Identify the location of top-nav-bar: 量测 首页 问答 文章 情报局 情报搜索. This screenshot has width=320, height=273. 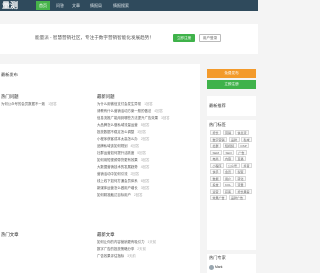
(129, 5).